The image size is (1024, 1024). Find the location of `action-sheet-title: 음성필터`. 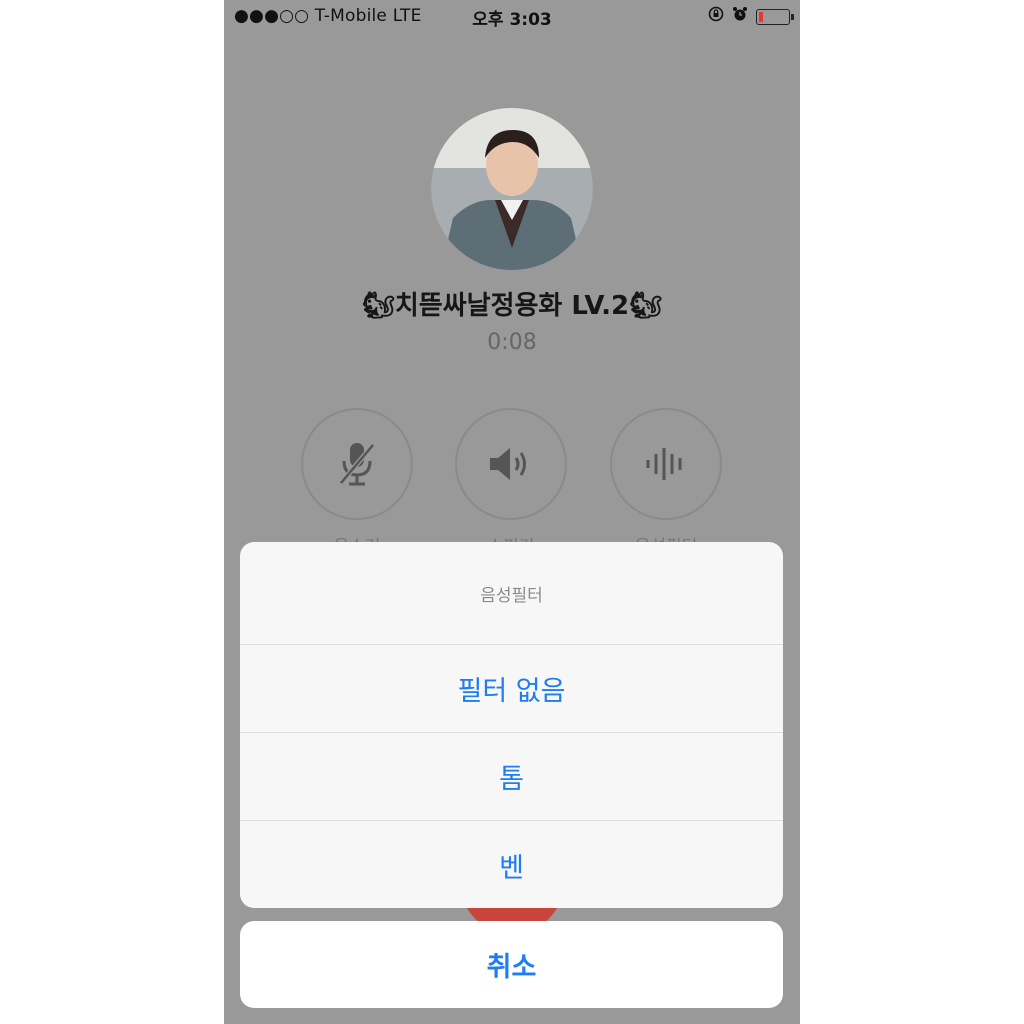

action-sheet-title: 음성필터 is located at coordinates (511, 593).